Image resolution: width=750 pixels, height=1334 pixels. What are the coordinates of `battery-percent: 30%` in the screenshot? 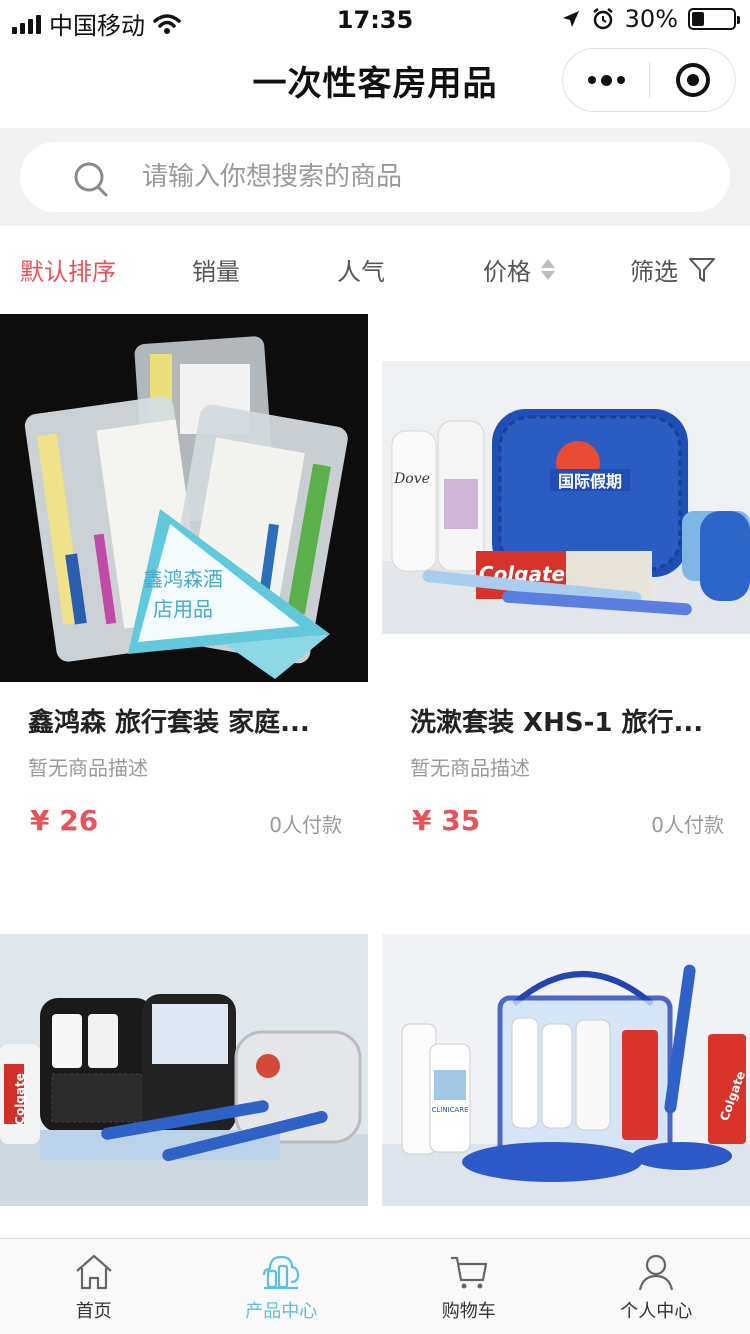 It's located at (651, 19).